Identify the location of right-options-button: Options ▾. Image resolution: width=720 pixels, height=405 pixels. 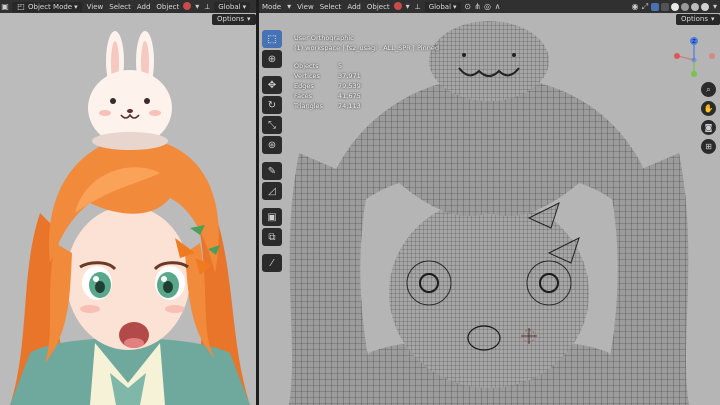
(698, 19).